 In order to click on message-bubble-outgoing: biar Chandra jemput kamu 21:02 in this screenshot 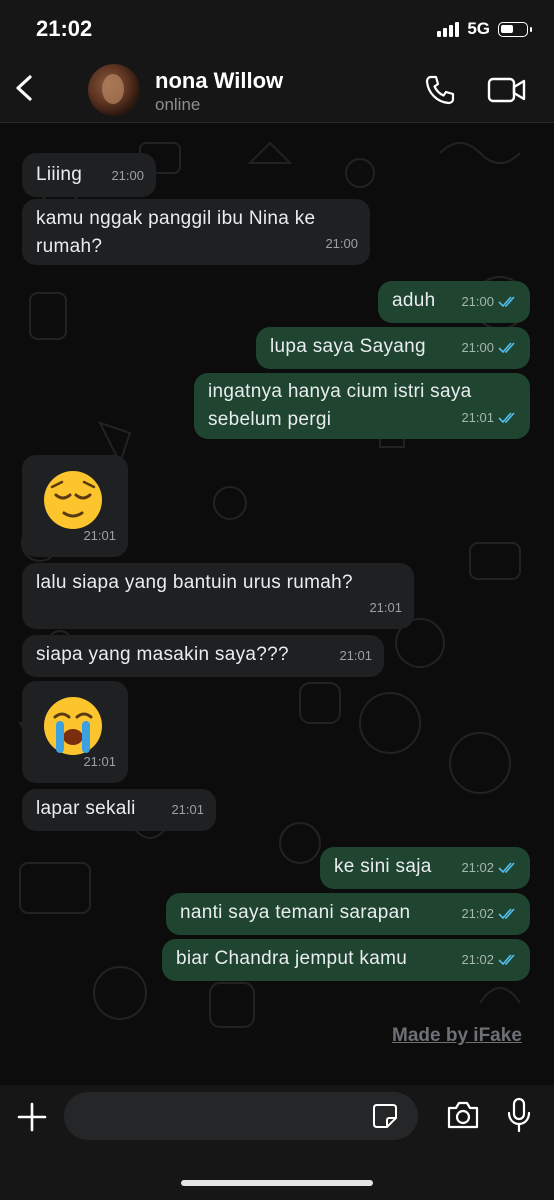, I will do `click(346, 960)`.